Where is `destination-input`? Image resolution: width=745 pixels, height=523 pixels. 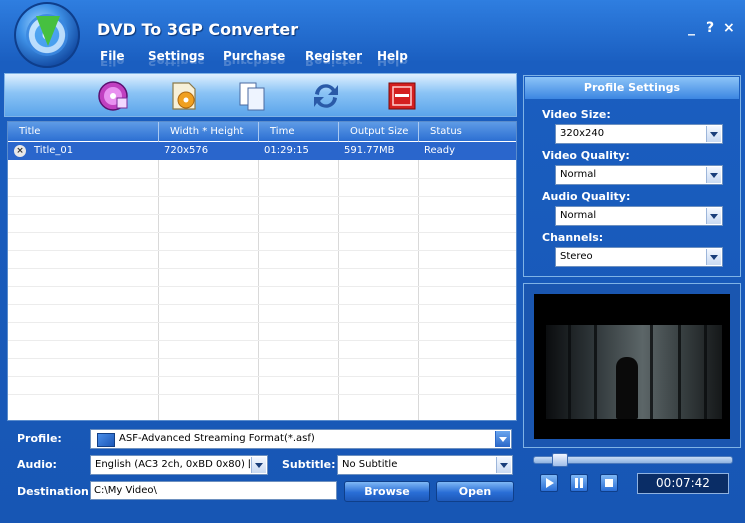
destination-input is located at coordinates (213, 490).